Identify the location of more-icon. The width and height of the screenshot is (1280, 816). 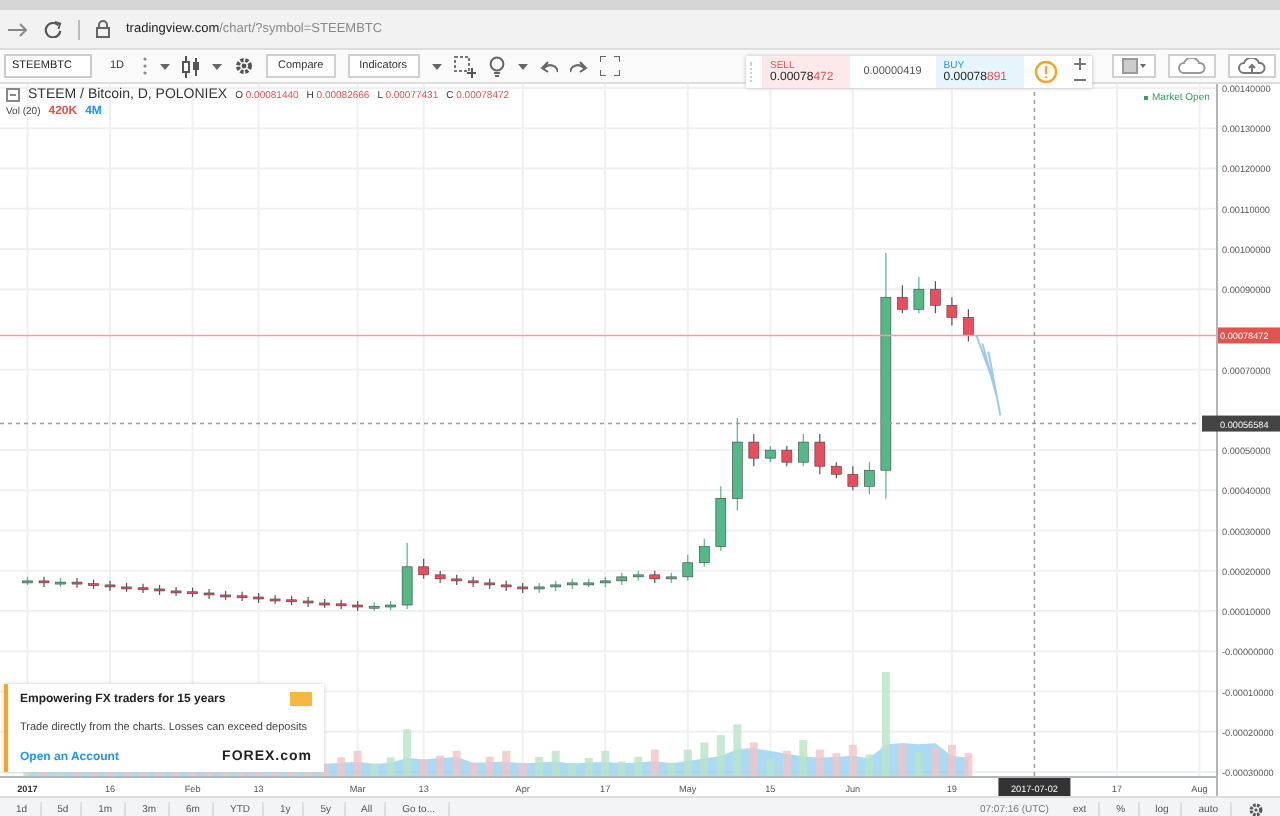
(145, 66).